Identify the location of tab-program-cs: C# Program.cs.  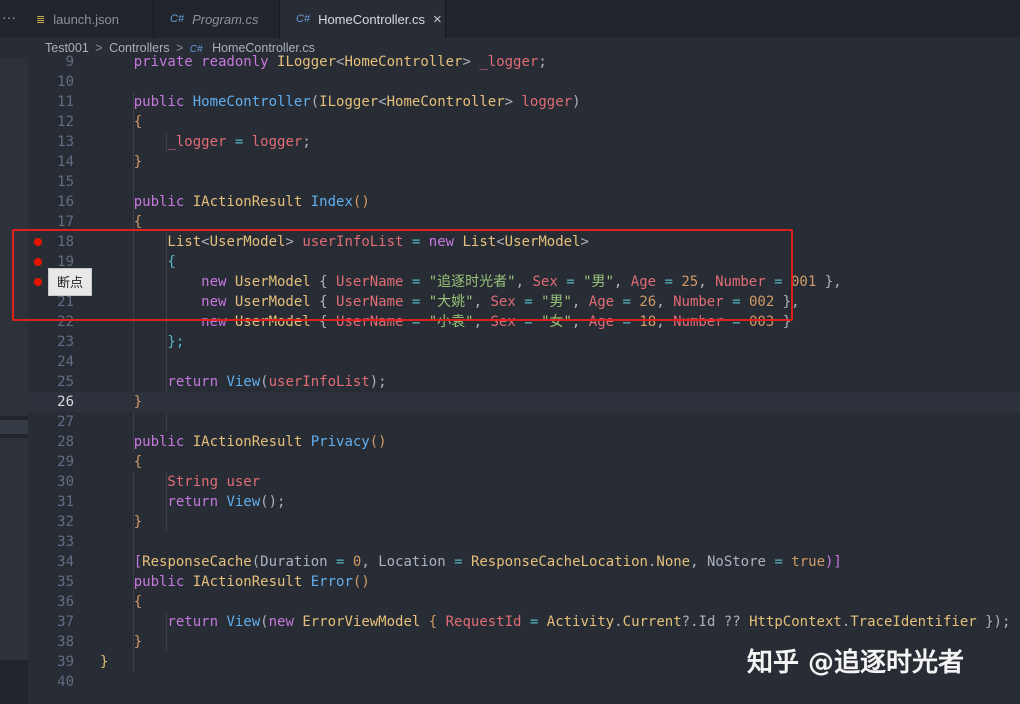
(217, 19).